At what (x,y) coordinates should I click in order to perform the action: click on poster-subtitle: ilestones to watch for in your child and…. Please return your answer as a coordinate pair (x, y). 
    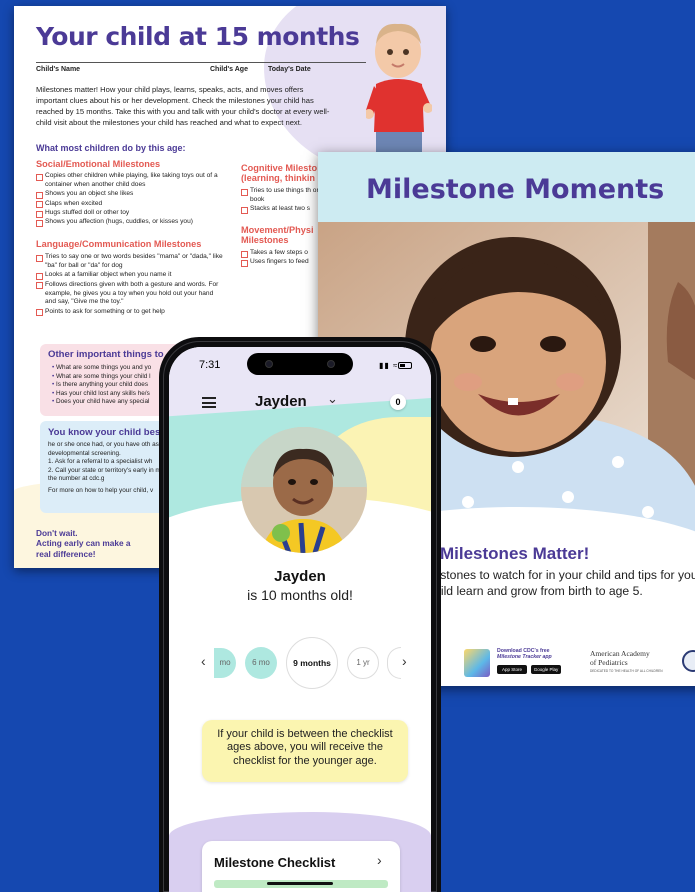
    Looking at the image, I should click on (561, 583).